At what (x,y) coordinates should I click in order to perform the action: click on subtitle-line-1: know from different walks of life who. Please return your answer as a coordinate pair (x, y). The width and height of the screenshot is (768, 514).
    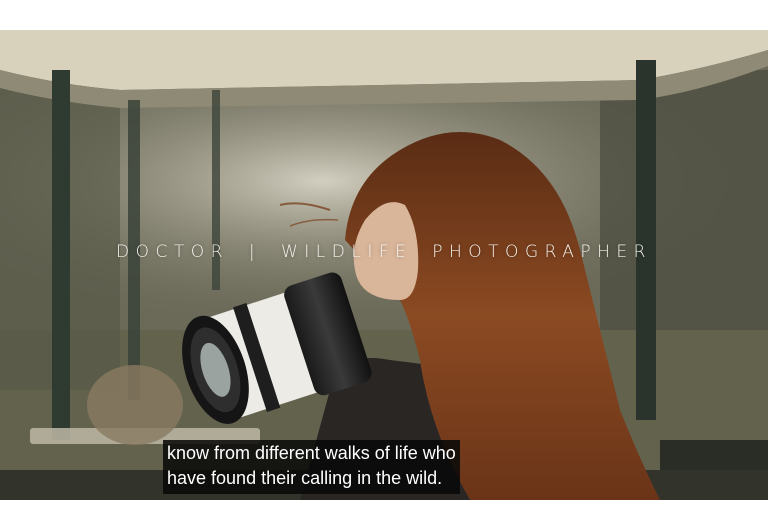
    Looking at the image, I should click on (311, 453).